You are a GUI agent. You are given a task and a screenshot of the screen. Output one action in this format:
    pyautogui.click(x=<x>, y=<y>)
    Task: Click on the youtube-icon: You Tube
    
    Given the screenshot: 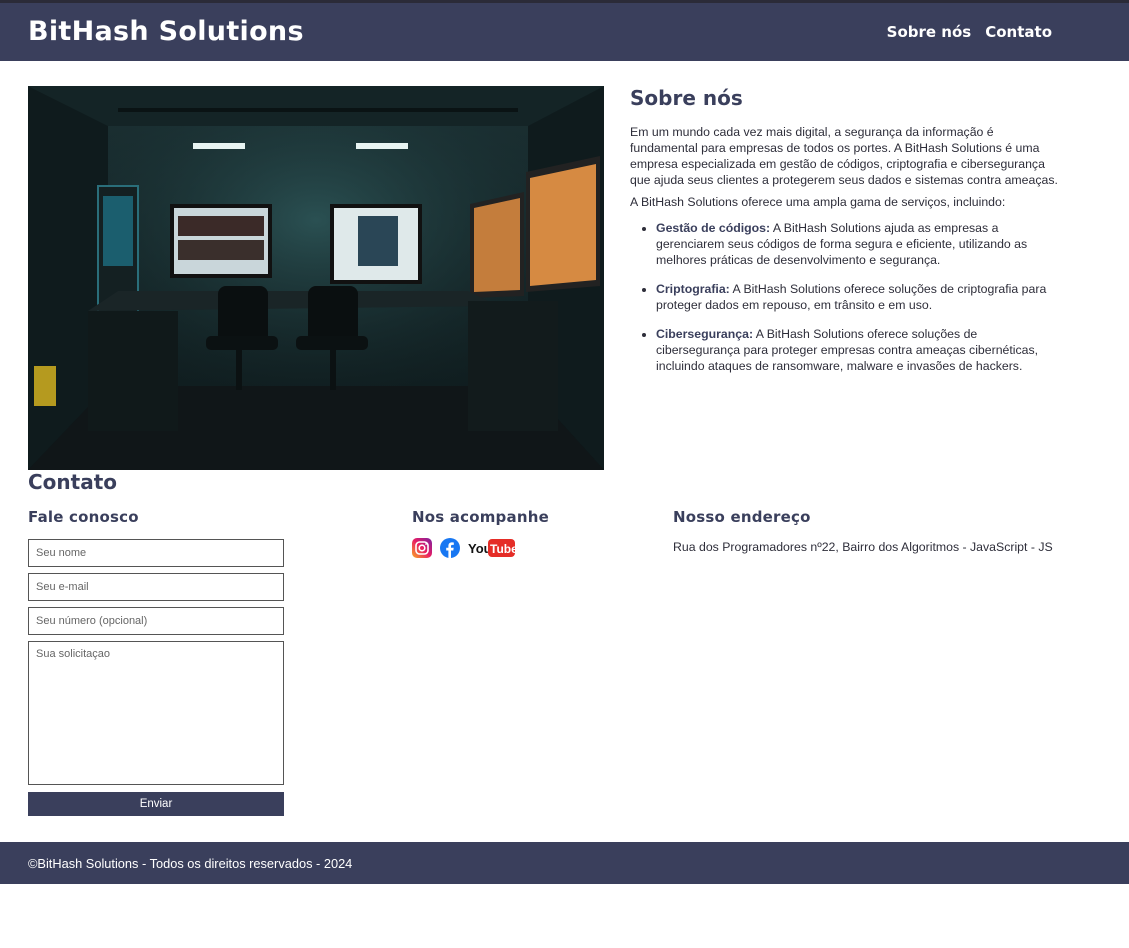 What is the action you would take?
    pyautogui.click(x=493, y=550)
    